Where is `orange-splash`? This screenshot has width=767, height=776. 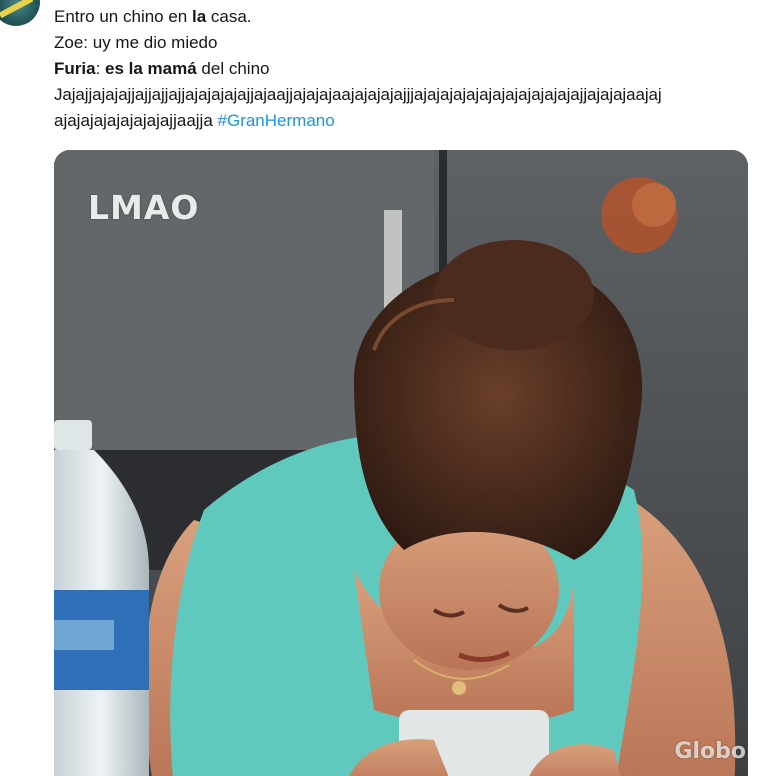
orange-splash is located at coordinates (639, 215).